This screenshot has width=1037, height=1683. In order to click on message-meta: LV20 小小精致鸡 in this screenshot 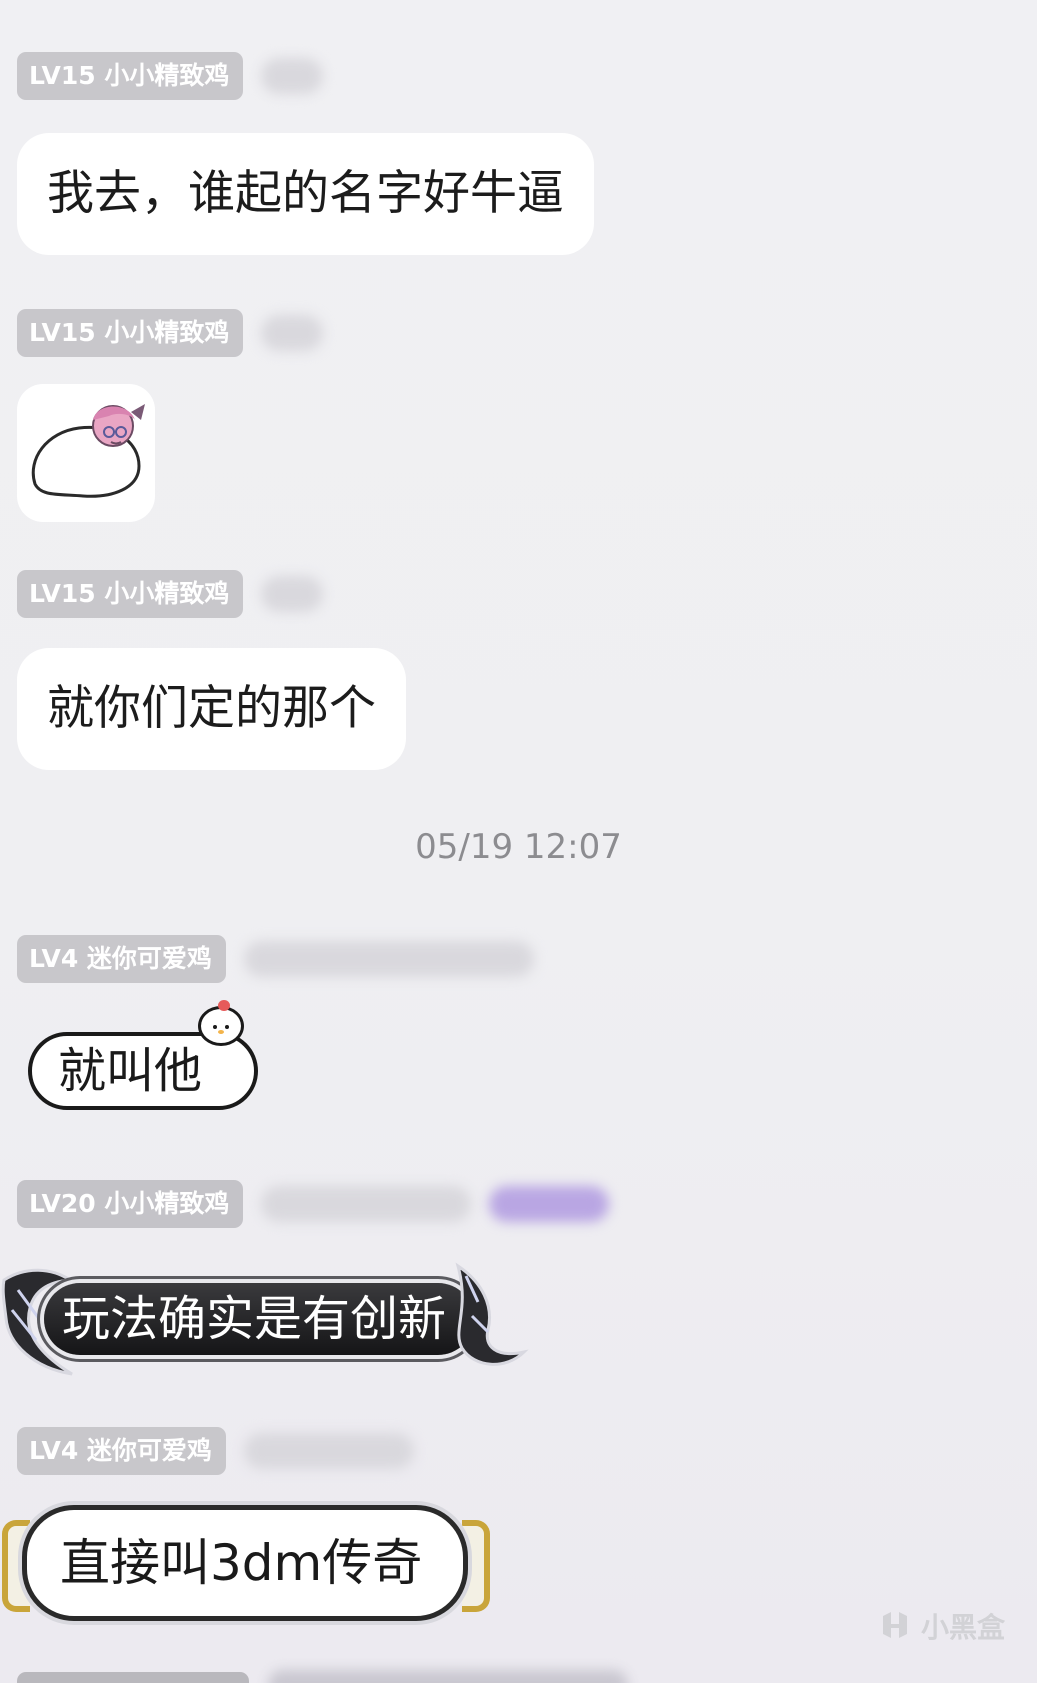, I will do `click(313, 1204)`.